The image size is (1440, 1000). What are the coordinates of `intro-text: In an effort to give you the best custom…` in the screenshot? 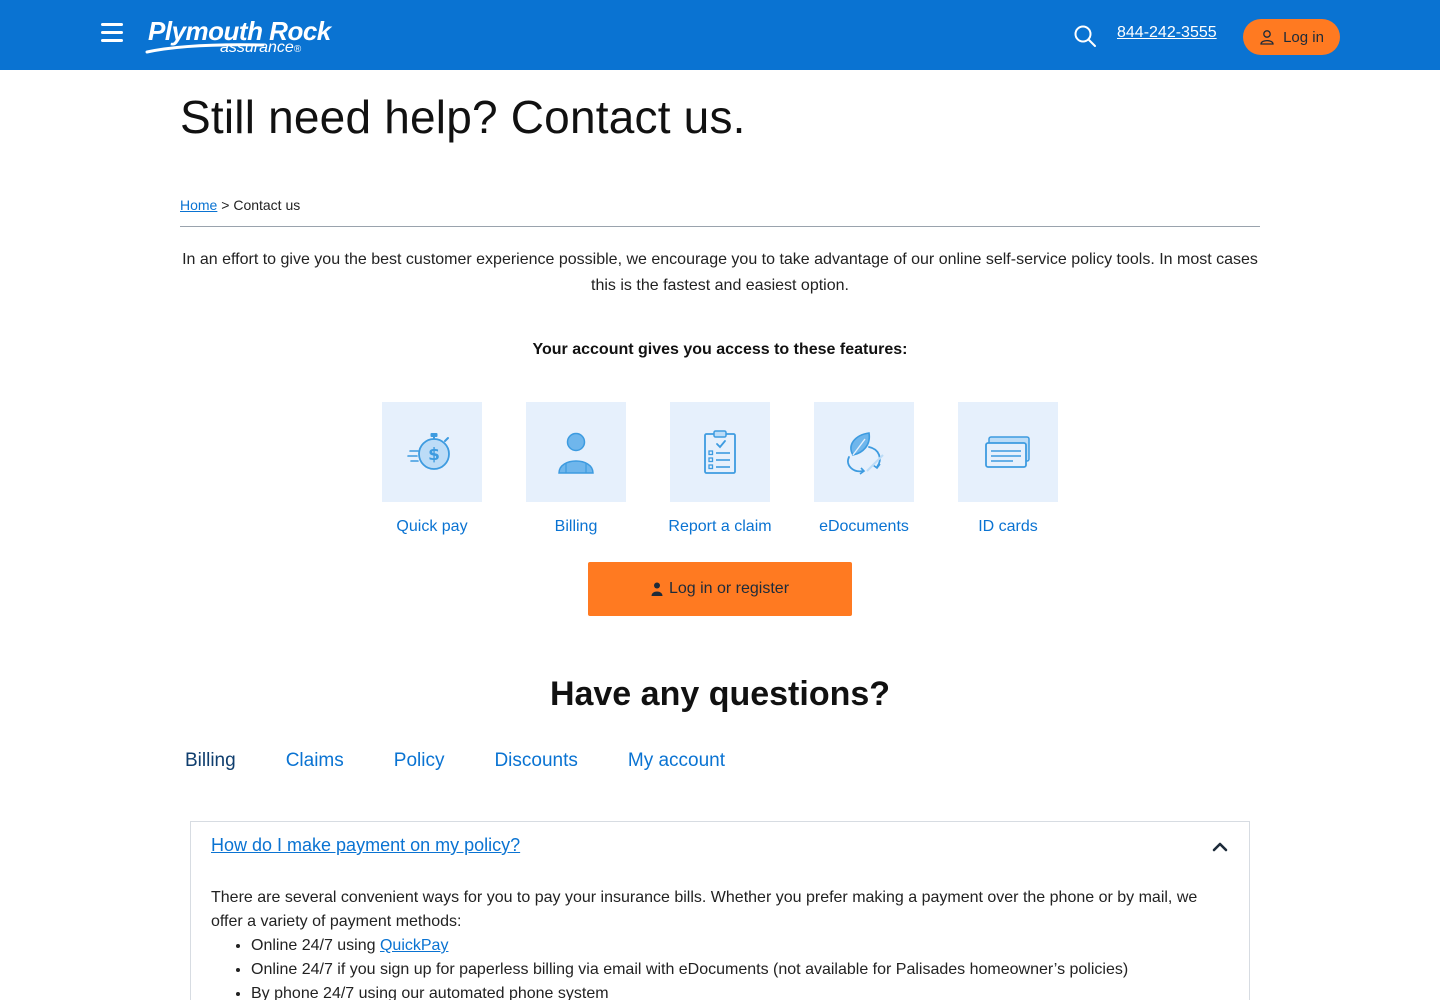 It's located at (720, 272).